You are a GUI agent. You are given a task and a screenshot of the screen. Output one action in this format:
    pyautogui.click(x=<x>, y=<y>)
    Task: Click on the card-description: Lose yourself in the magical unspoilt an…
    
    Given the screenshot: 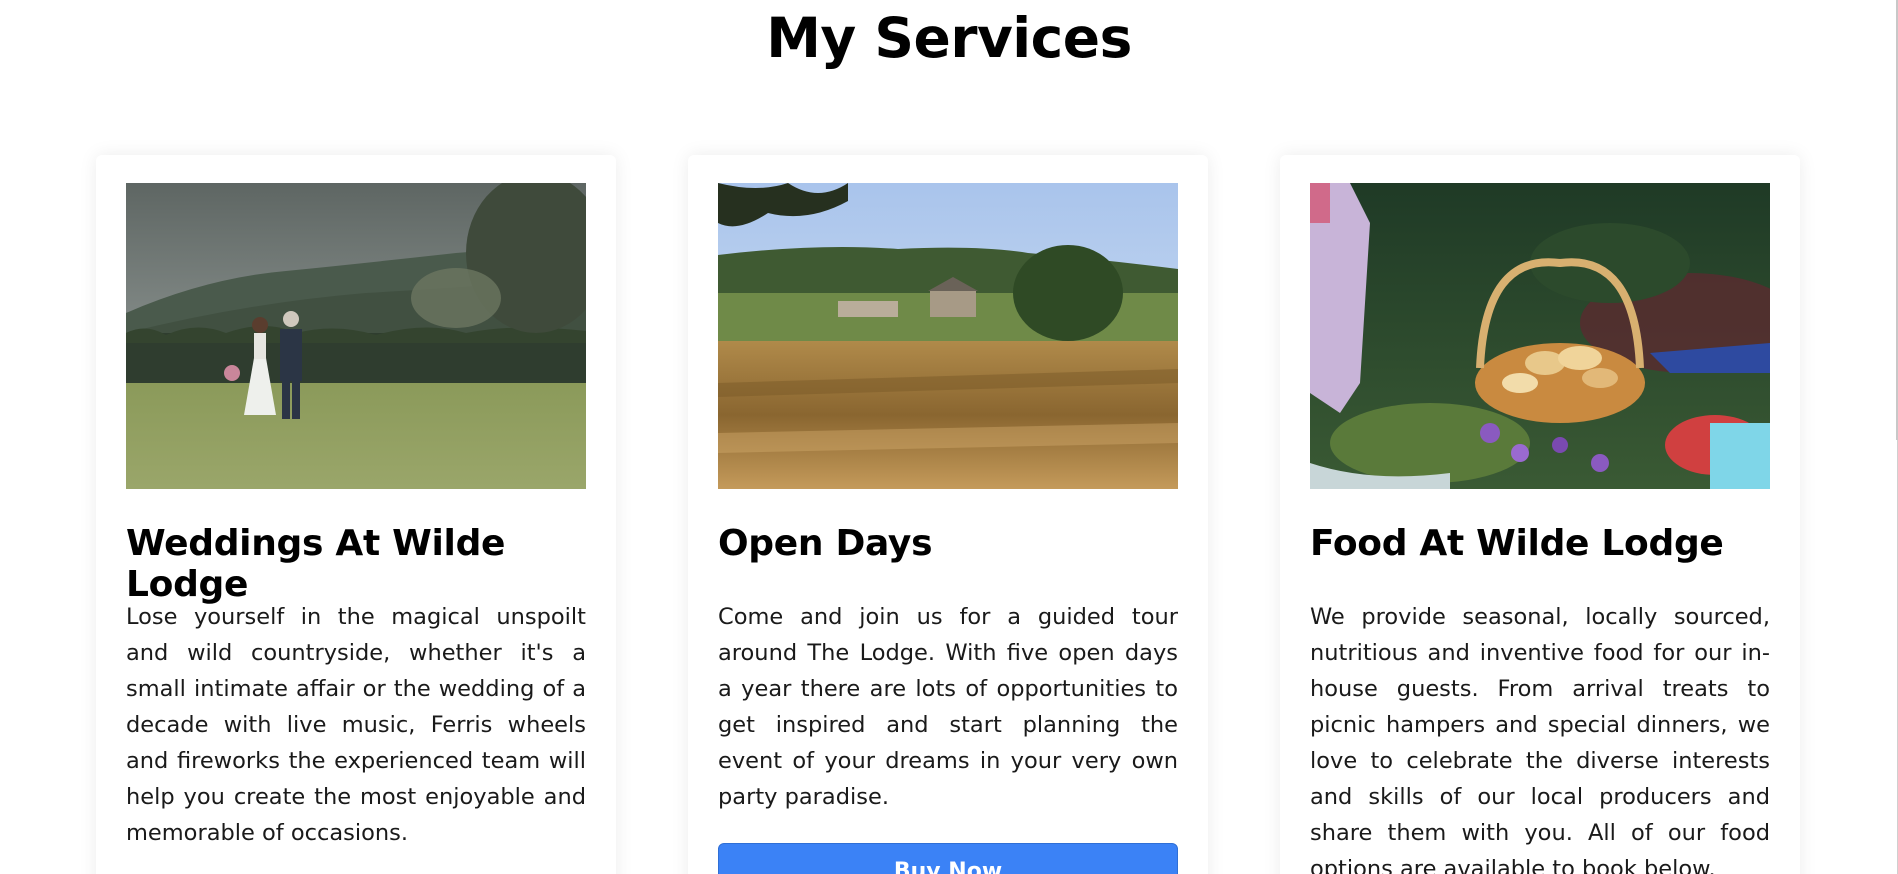 What is the action you would take?
    pyautogui.click(x=356, y=725)
    